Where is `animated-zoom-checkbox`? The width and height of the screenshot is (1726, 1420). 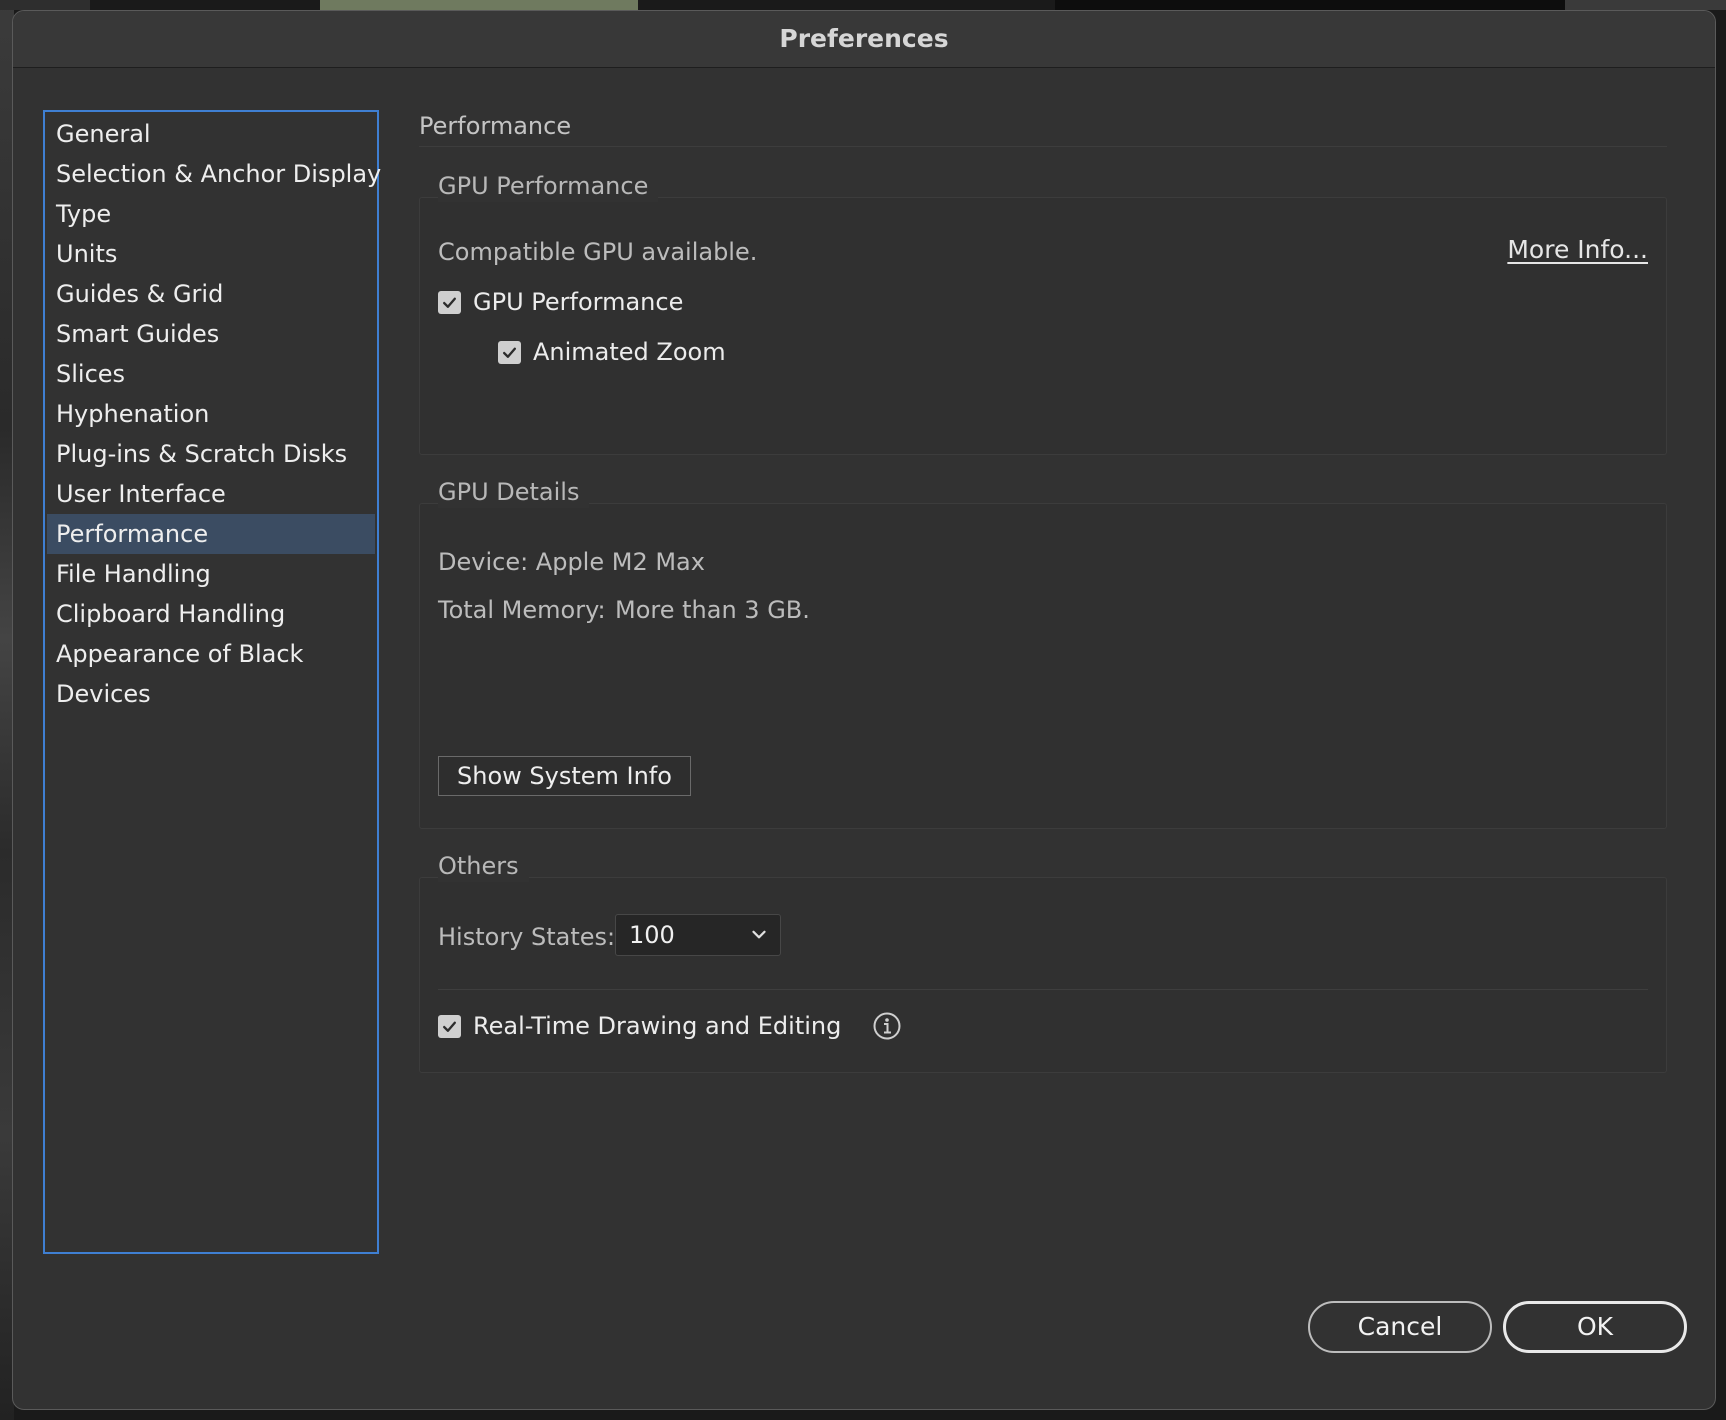
animated-zoom-checkbox is located at coordinates (509, 352).